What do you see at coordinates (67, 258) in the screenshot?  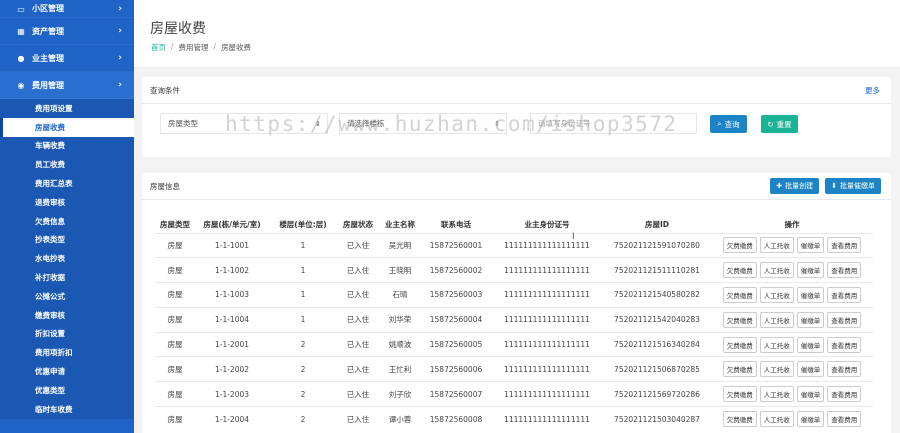 I see `sidebar-item-meter-reading: 水电抄表` at bounding box center [67, 258].